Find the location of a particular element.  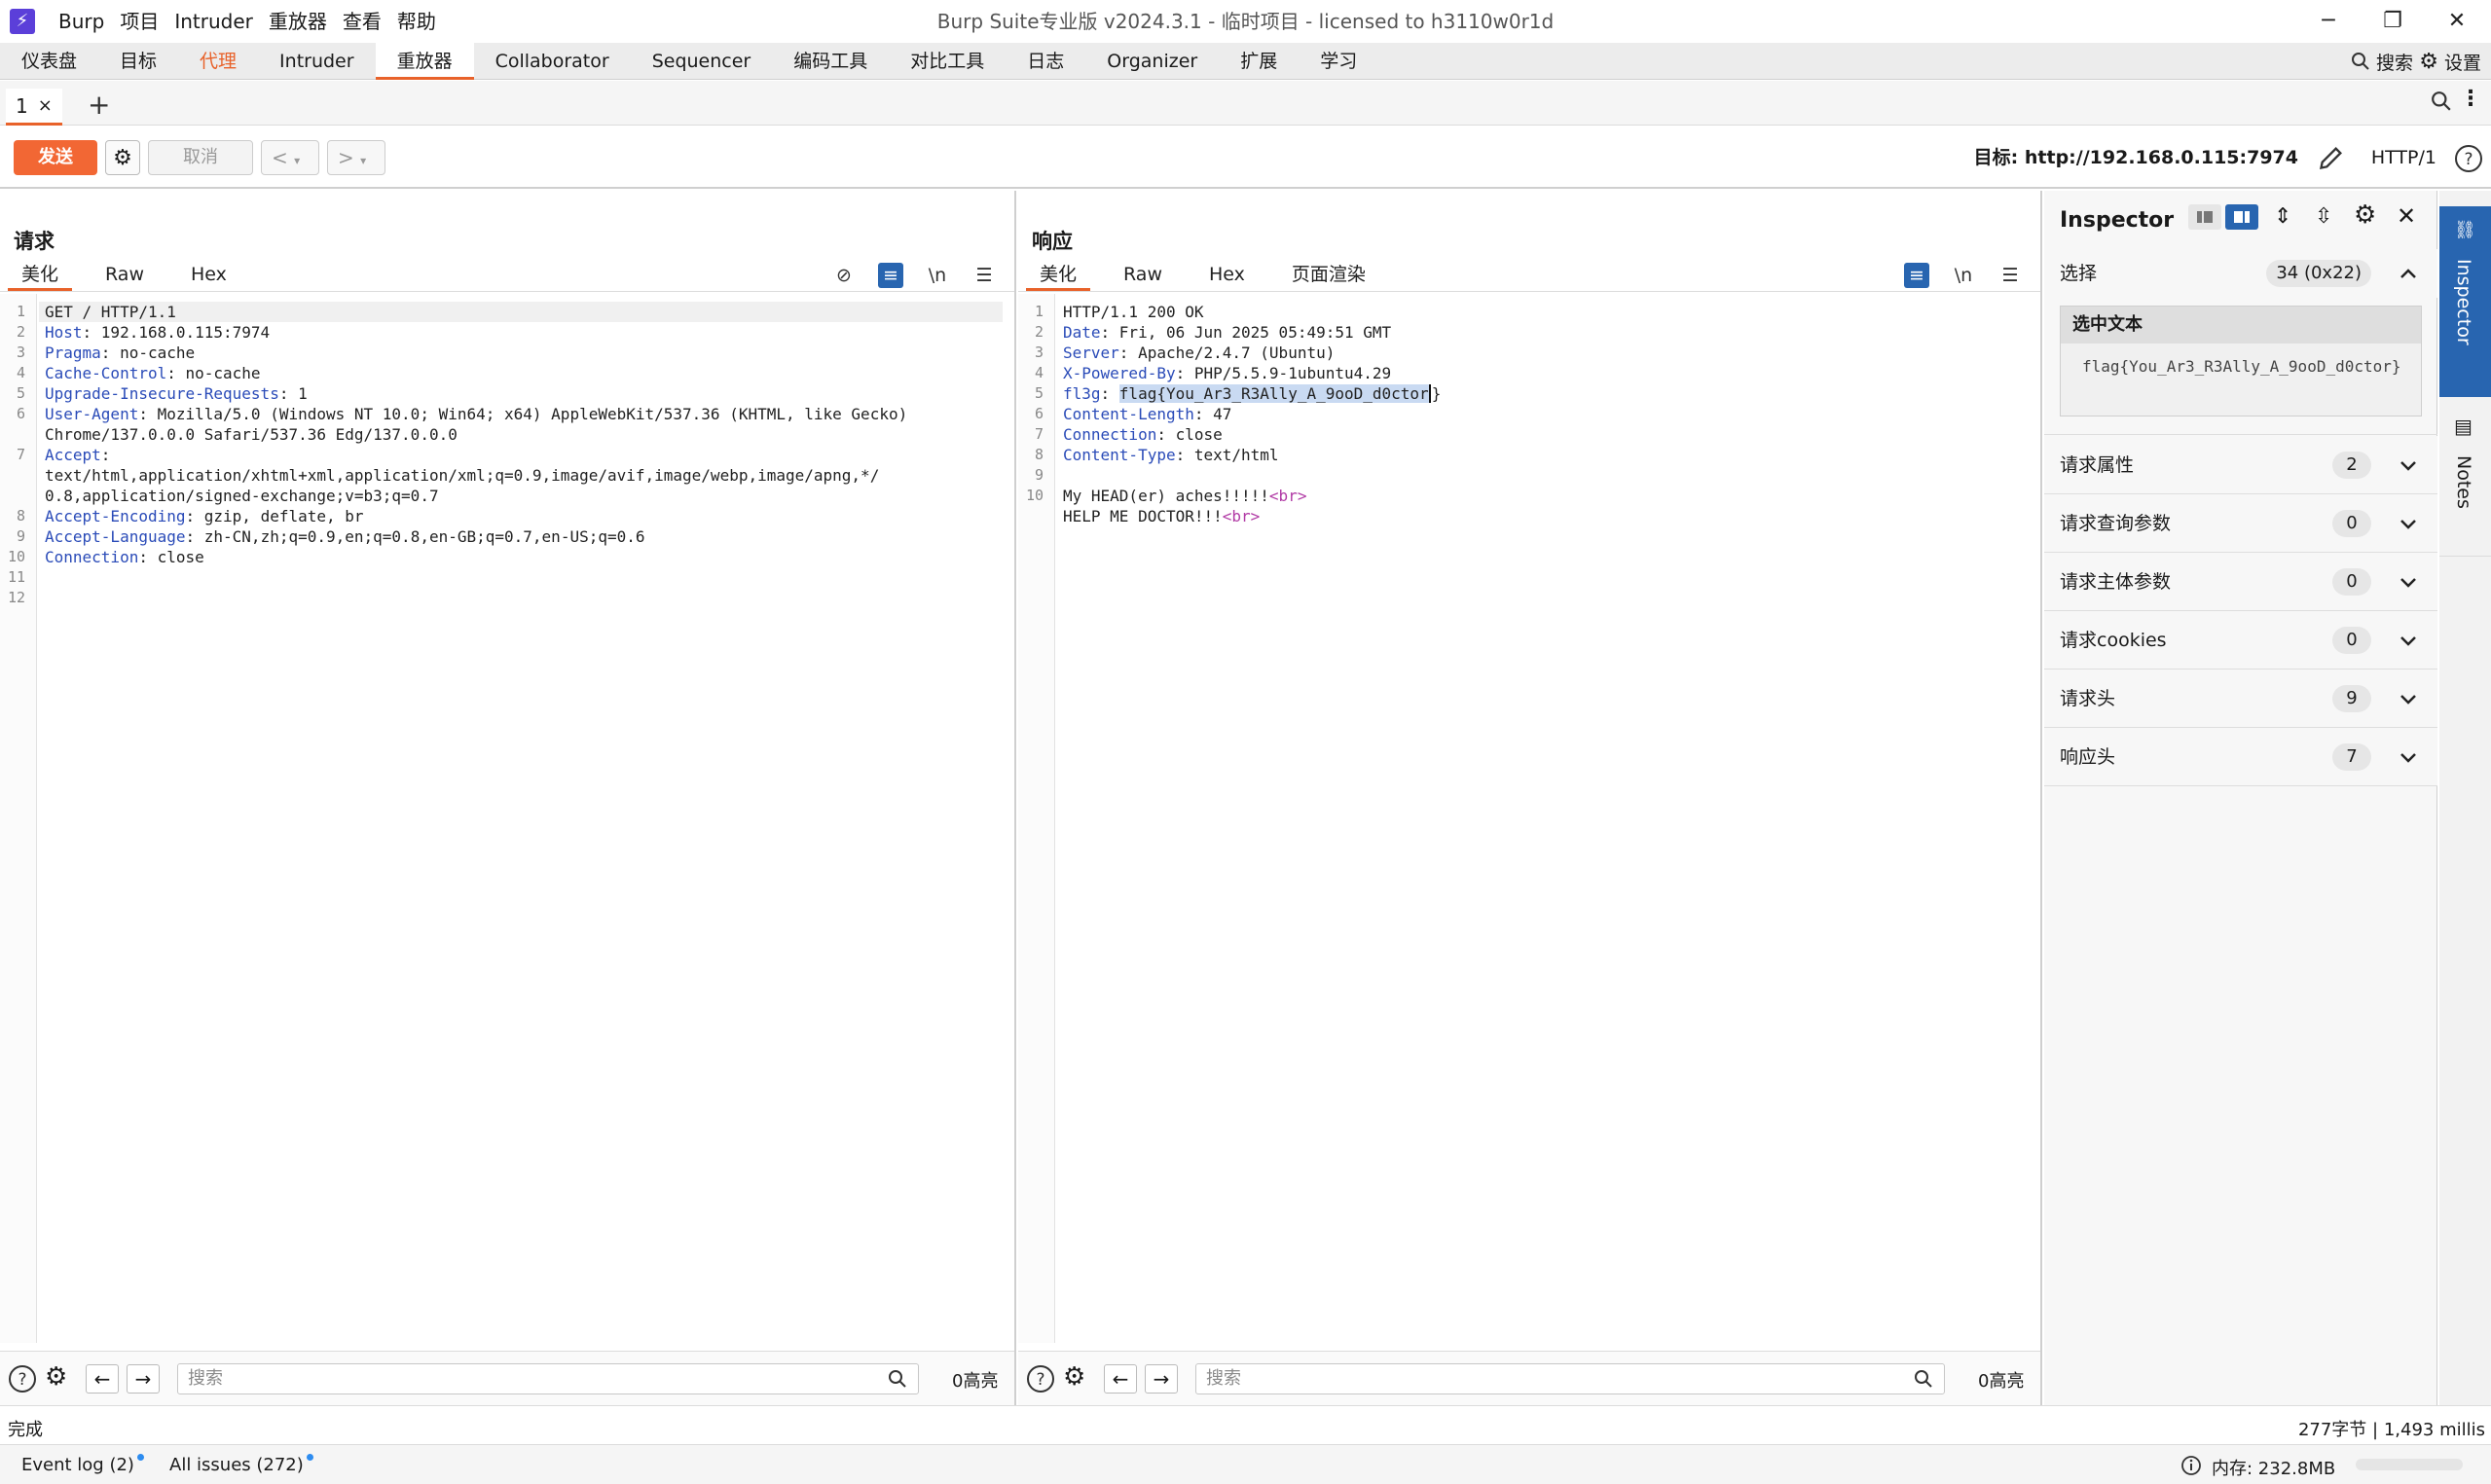

tab-organizer: Organizer is located at coordinates (1152, 62).